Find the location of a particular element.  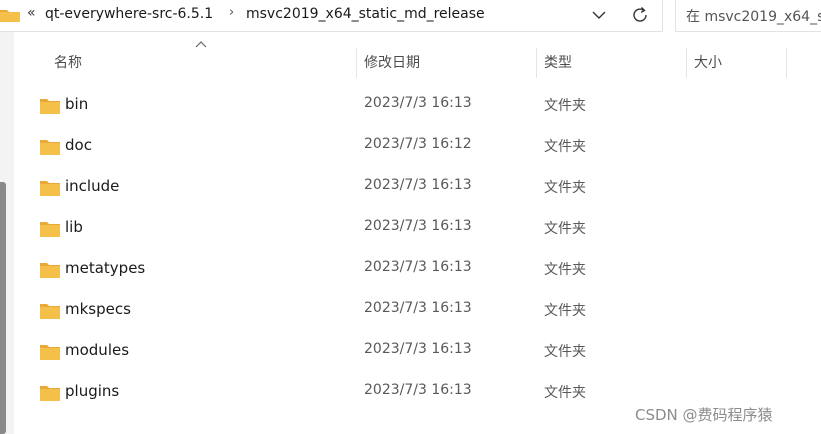

breadcrumb-item-qt-everywhere: qt-everywhere-src-6.5.1 is located at coordinates (129, 14).